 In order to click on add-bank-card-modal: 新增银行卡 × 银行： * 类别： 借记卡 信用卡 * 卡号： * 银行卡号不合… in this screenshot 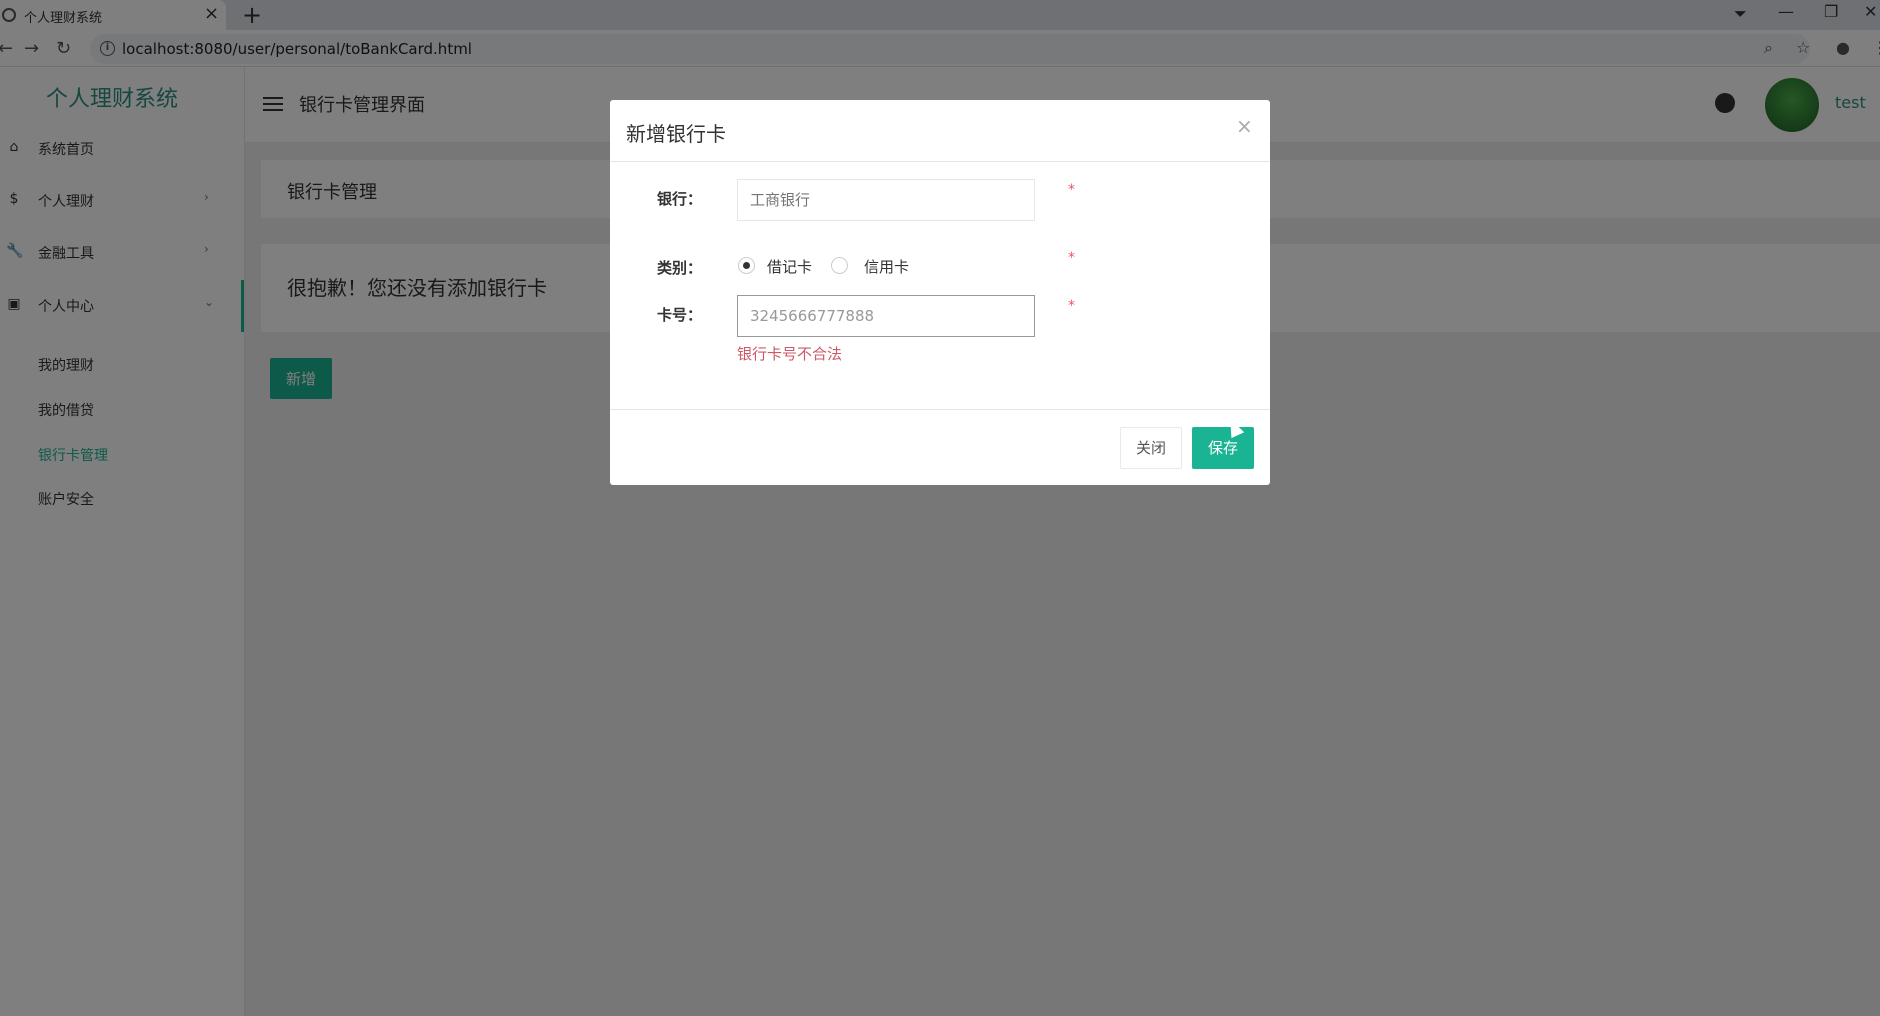, I will do `click(940, 292)`.